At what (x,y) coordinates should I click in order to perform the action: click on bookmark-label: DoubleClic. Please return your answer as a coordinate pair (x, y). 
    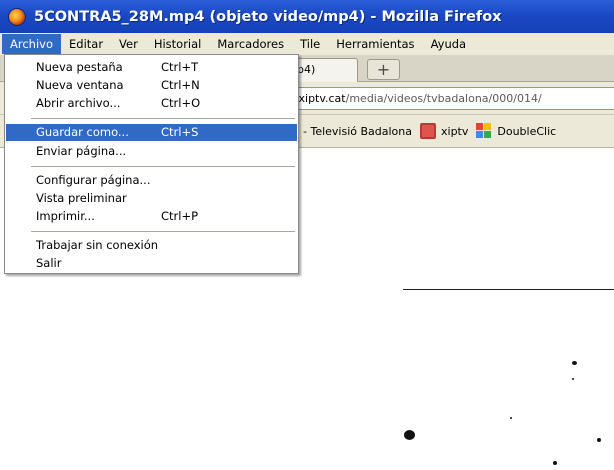
    Looking at the image, I should click on (527, 131).